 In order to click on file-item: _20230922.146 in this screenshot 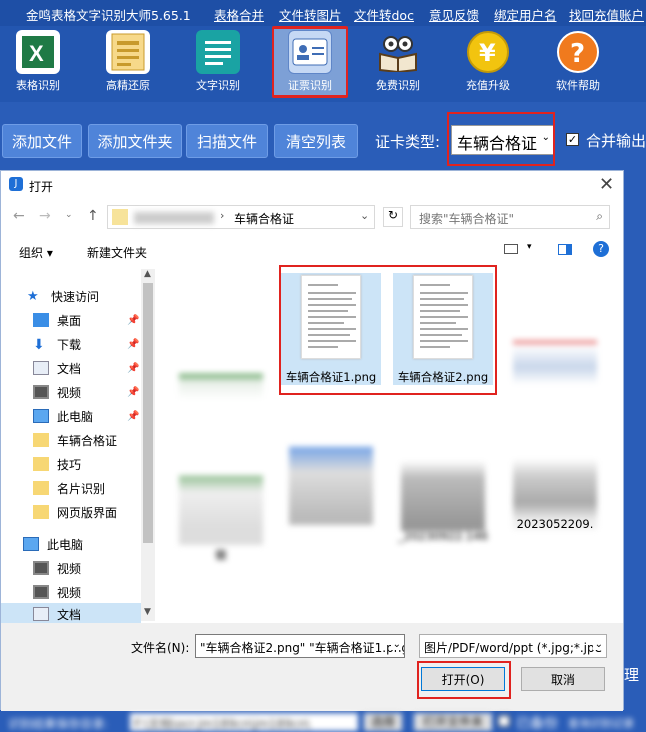, I will do `click(443, 493)`.